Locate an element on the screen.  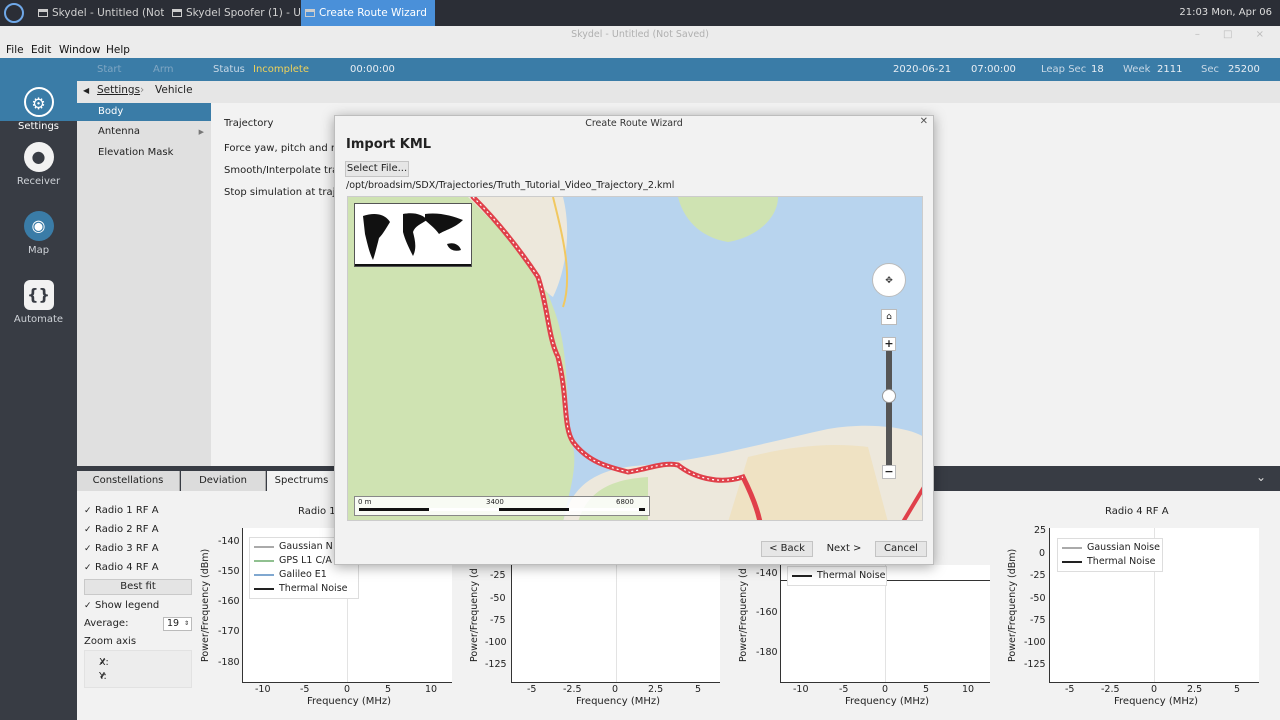
average-spinbox: 19 ⇕ is located at coordinates (177, 624).